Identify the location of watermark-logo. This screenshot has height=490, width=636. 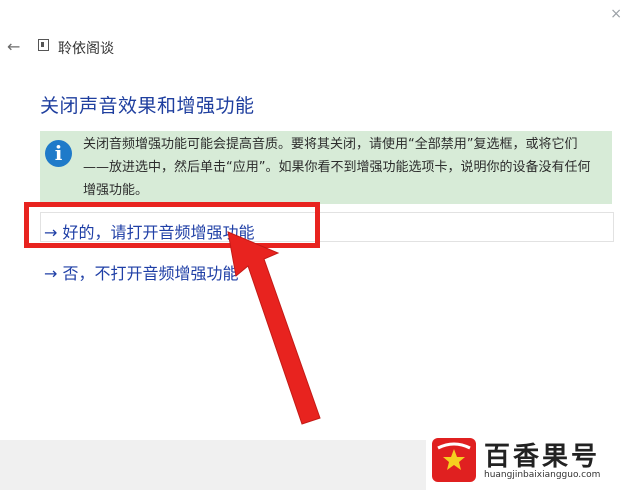
(454, 460).